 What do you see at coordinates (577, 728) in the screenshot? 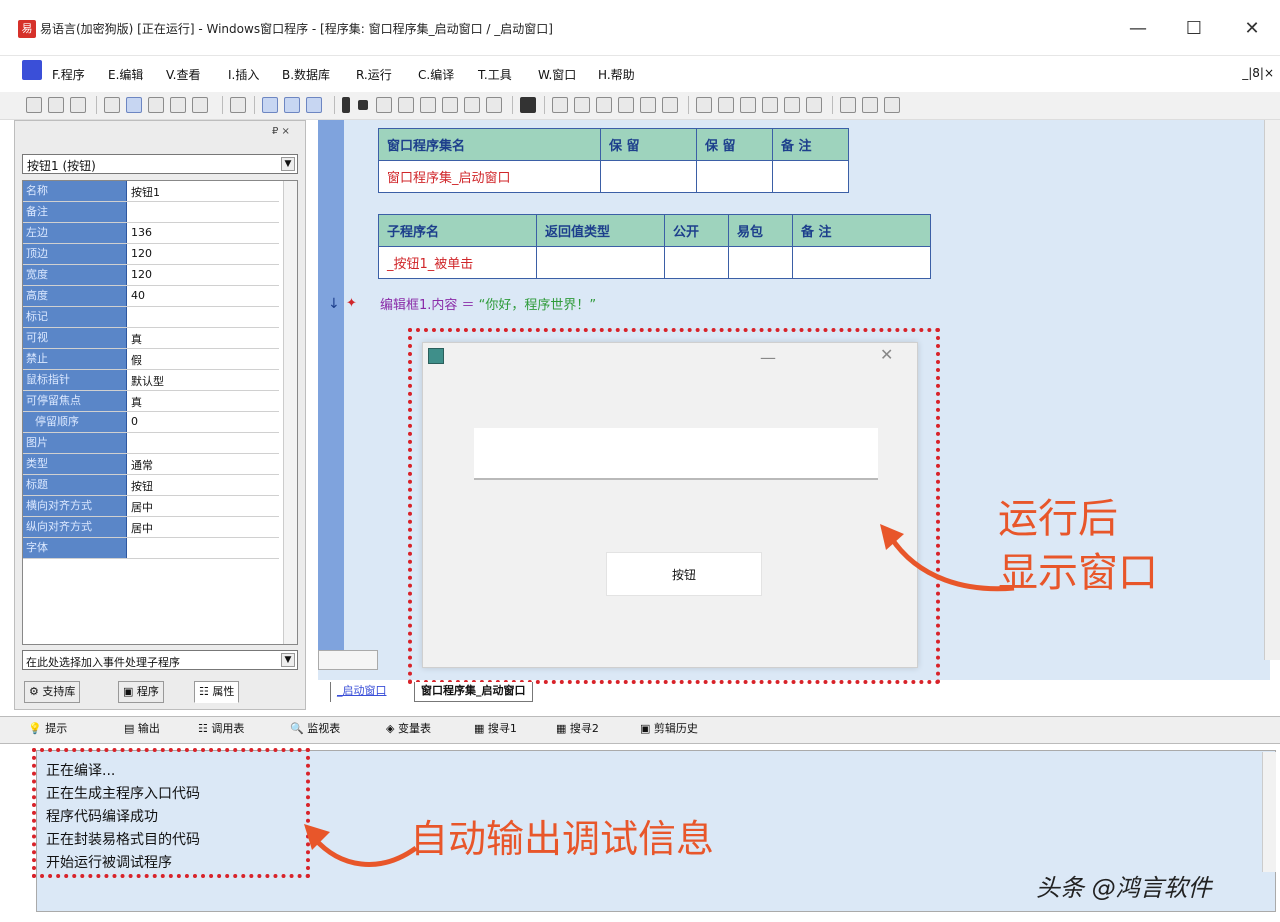
I see `tab-search2: ▦ 搜寻2` at bounding box center [577, 728].